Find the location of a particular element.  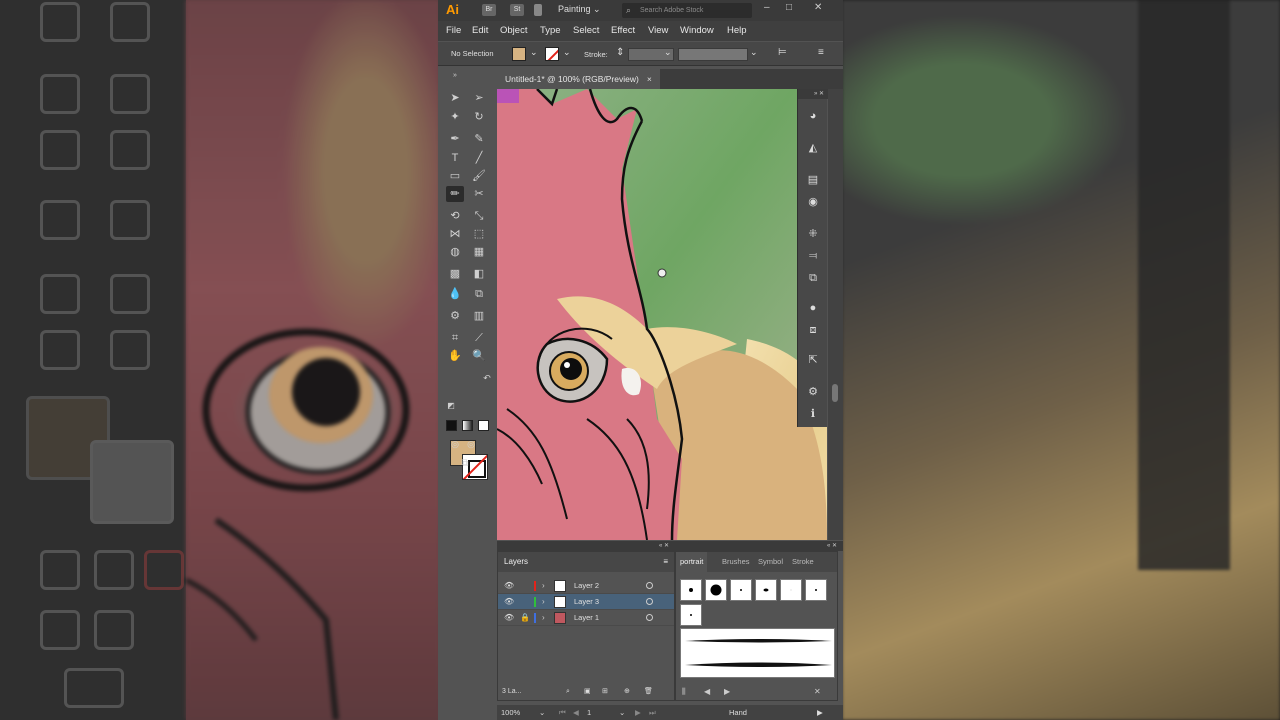

tab-stroke: Stroke is located at coordinates (803, 562).